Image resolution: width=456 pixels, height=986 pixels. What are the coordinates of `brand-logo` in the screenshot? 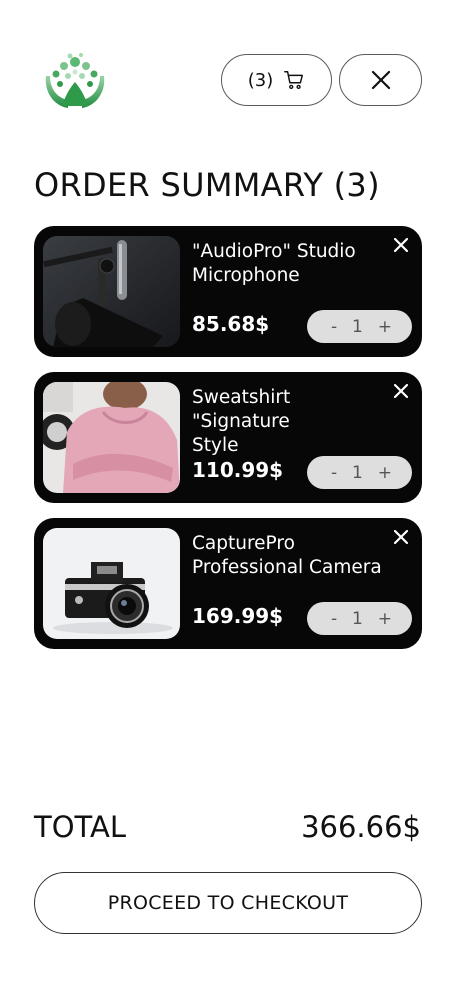 It's located at (75, 80).